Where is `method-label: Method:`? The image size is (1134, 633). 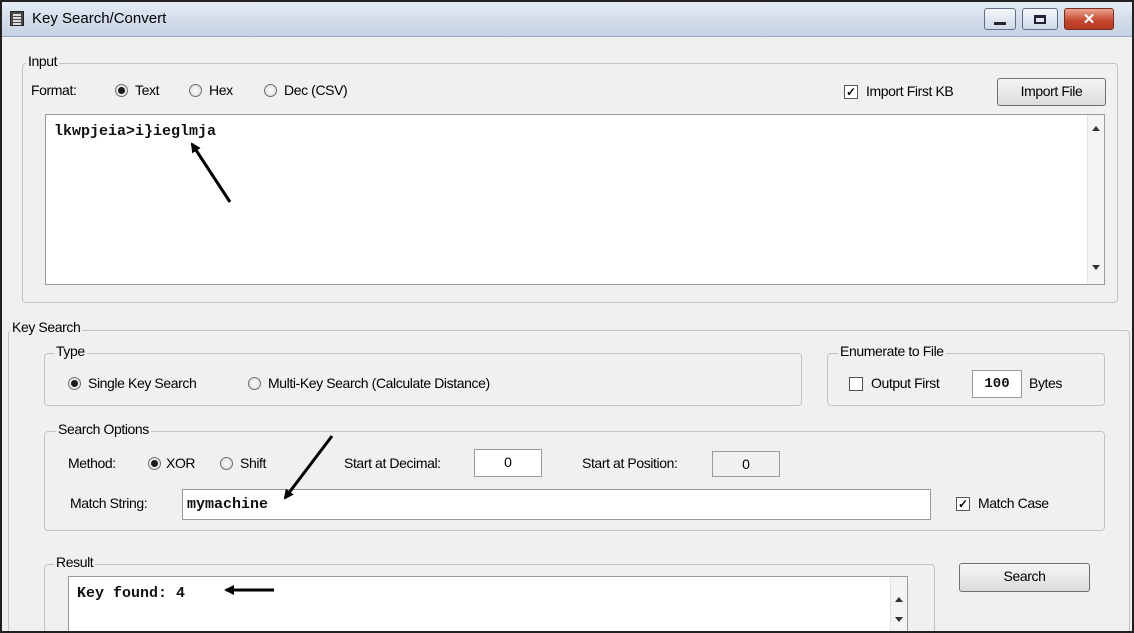
method-label: Method: is located at coordinates (92, 463).